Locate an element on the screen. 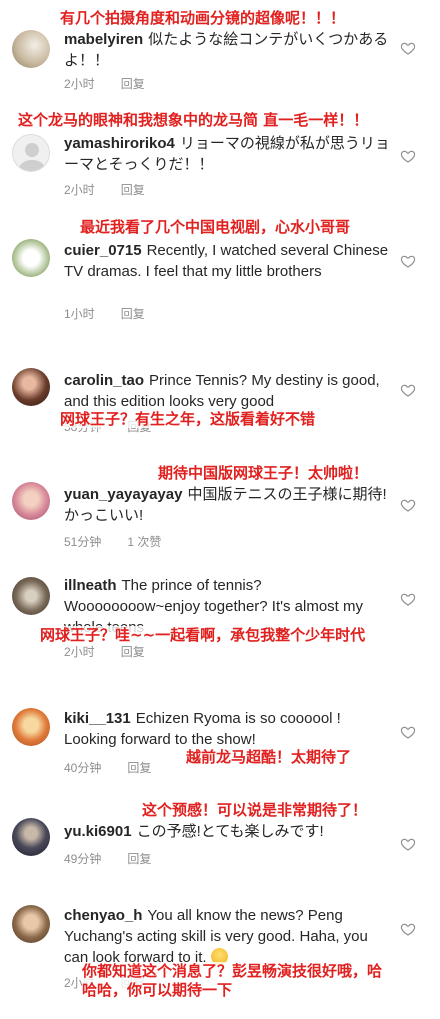 This screenshot has width=440, height=1019. username: carolin_tao is located at coordinates (104, 380).